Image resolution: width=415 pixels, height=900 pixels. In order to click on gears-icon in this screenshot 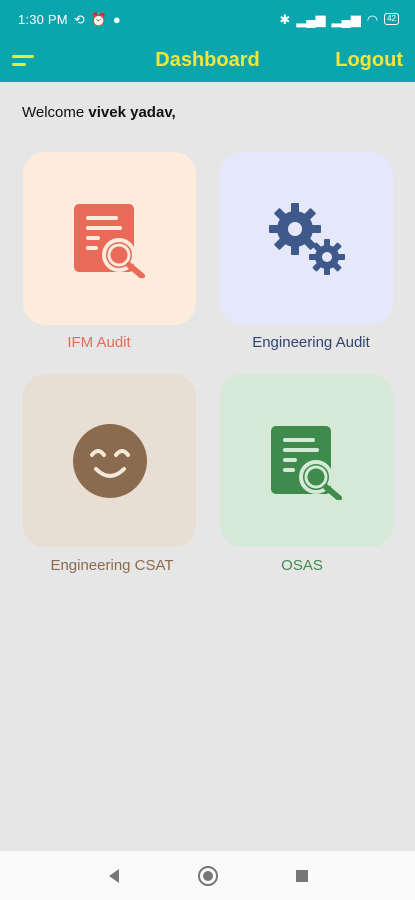, I will do `click(306, 238)`.